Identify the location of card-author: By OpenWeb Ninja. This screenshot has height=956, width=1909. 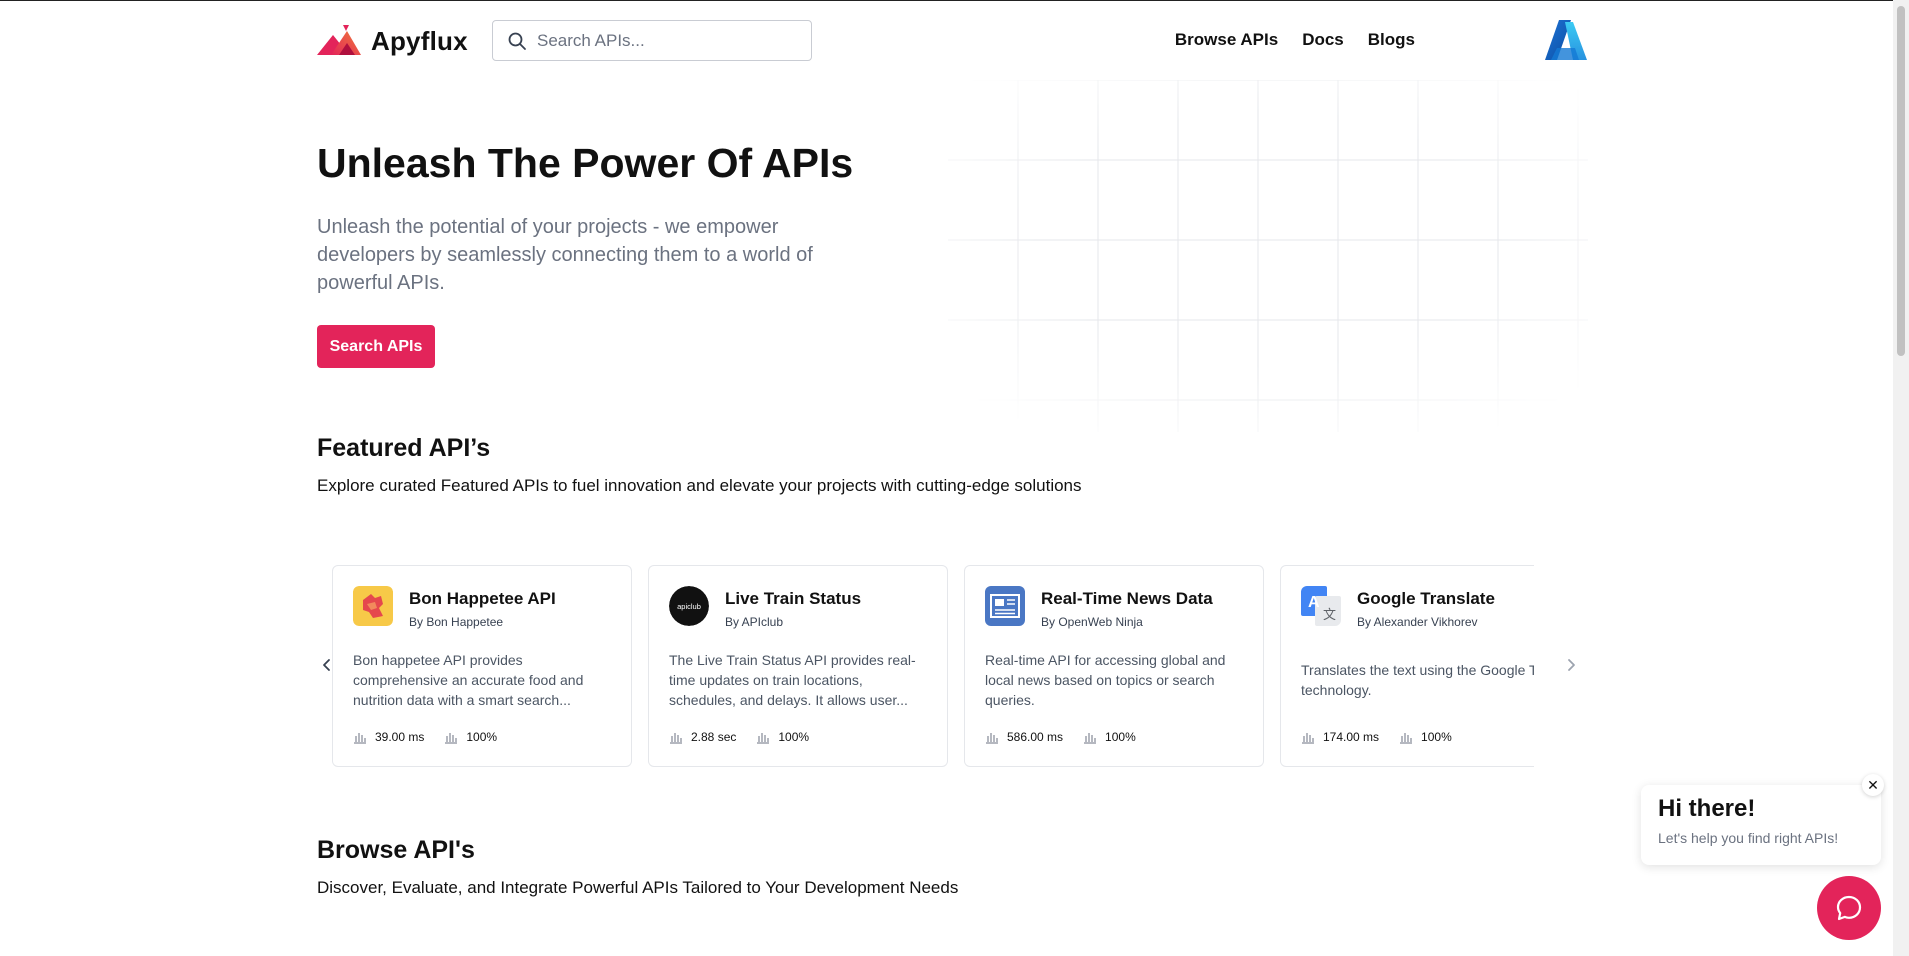
(1092, 622).